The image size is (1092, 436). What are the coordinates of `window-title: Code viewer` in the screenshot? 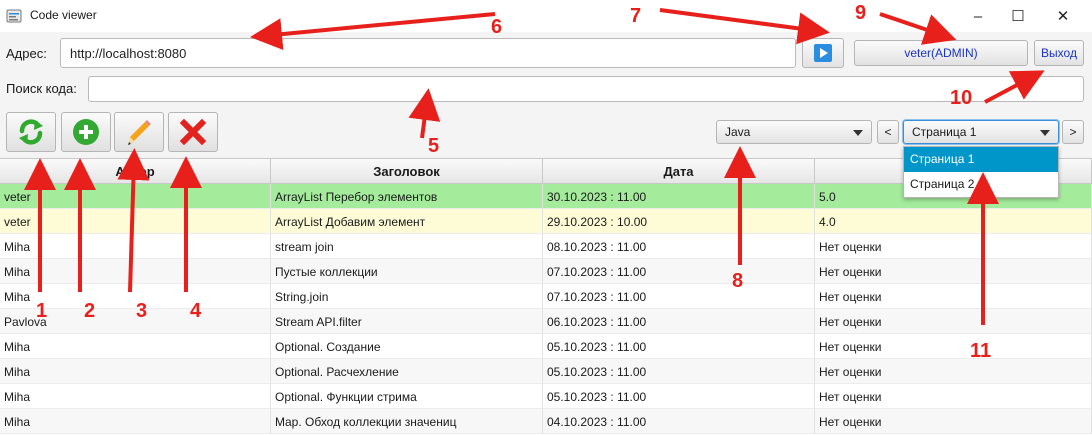 It's located at (63, 15).